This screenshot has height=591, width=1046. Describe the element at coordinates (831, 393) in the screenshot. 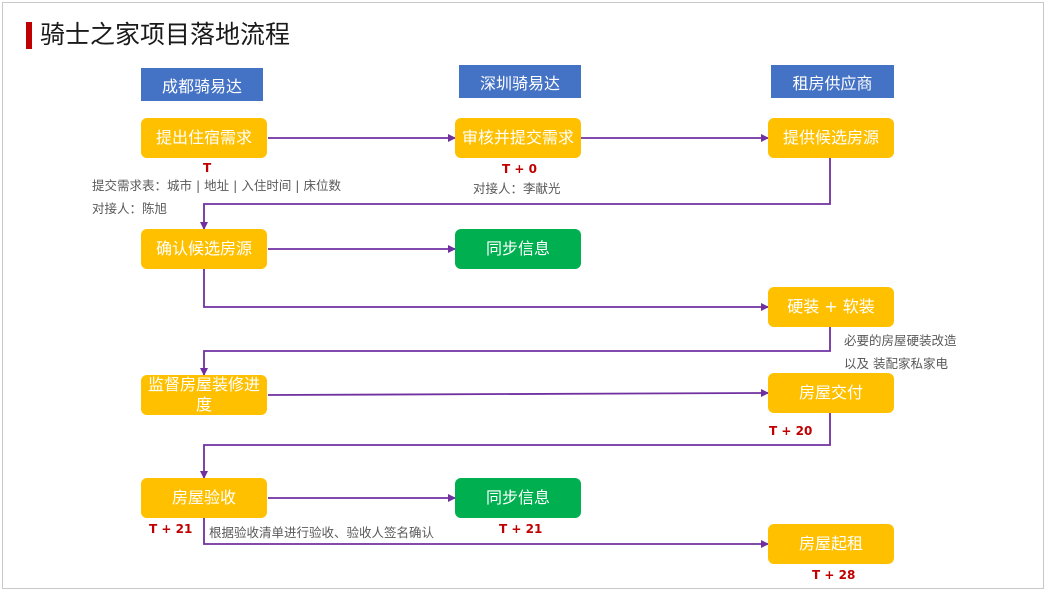

I see `step-handover: 房屋交付` at that location.